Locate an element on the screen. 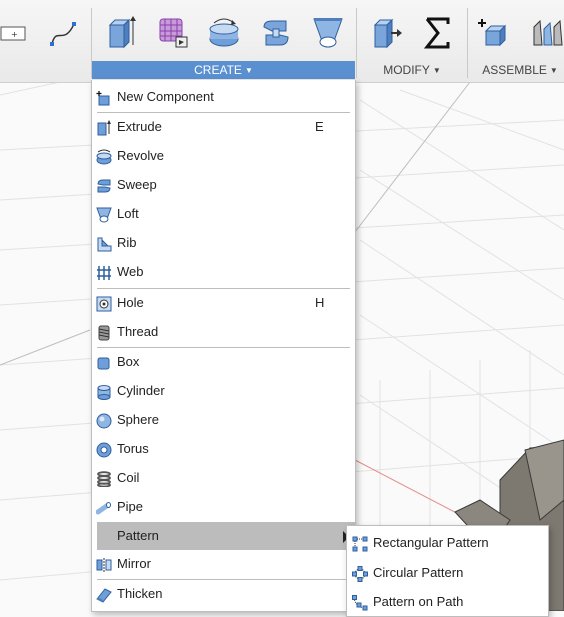 Image resolution: width=564 pixels, height=617 pixels. thread-icon is located at coordinates (104, 333).